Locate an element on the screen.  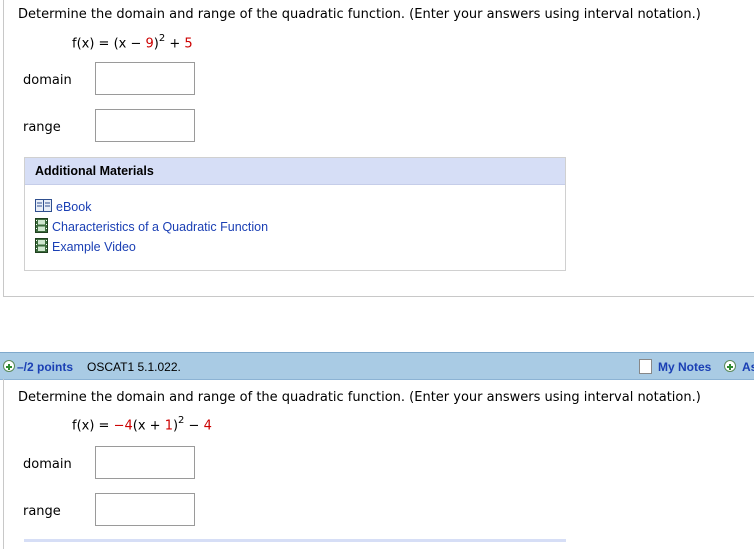
characteristics-link: Characteristics of a Quadratic Function is located at coordinates (151, 227).